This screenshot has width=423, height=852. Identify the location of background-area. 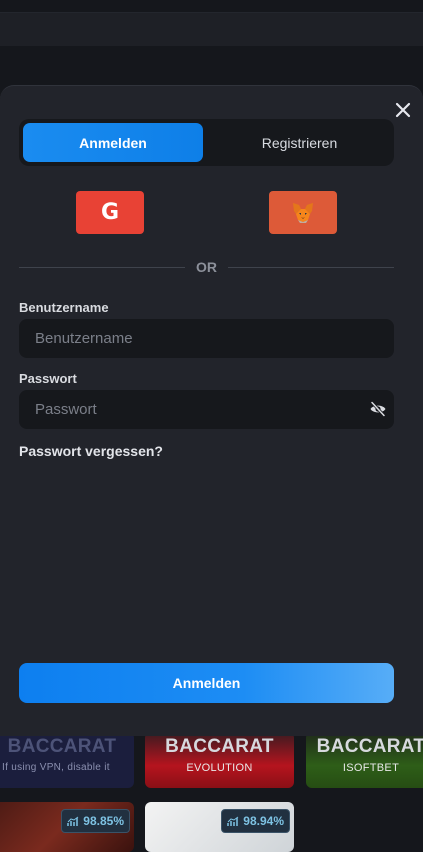
(211, 66).